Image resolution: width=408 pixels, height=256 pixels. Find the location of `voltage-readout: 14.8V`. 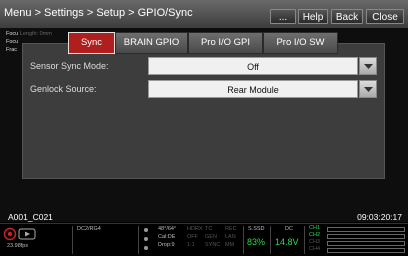

voltage-readout: 14.8V is located at coordinates (287, 242).